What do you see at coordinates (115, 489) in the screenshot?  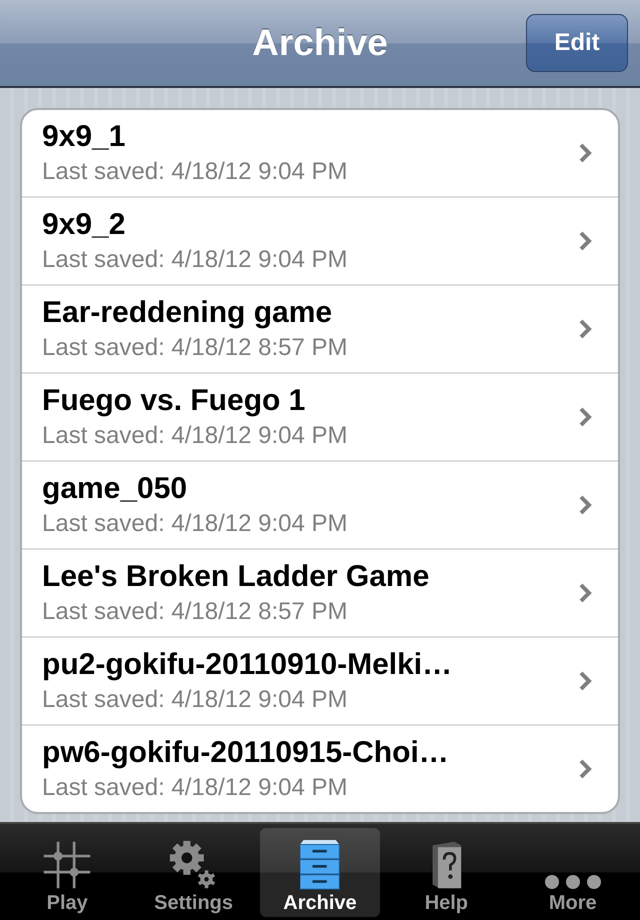 I see `game-name: game_050` at bounding box center [115, 489].